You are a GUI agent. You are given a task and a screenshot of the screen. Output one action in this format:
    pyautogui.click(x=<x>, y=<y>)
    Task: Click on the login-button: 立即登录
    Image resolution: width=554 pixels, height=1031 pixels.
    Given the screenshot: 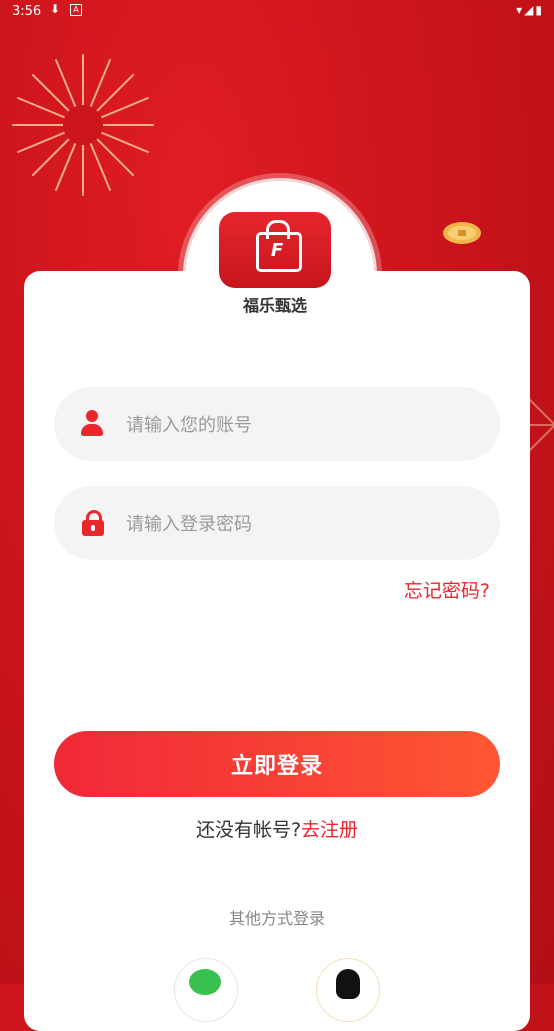 What is the action you would take?
    pyautogui.click(x=277, y=764)
    